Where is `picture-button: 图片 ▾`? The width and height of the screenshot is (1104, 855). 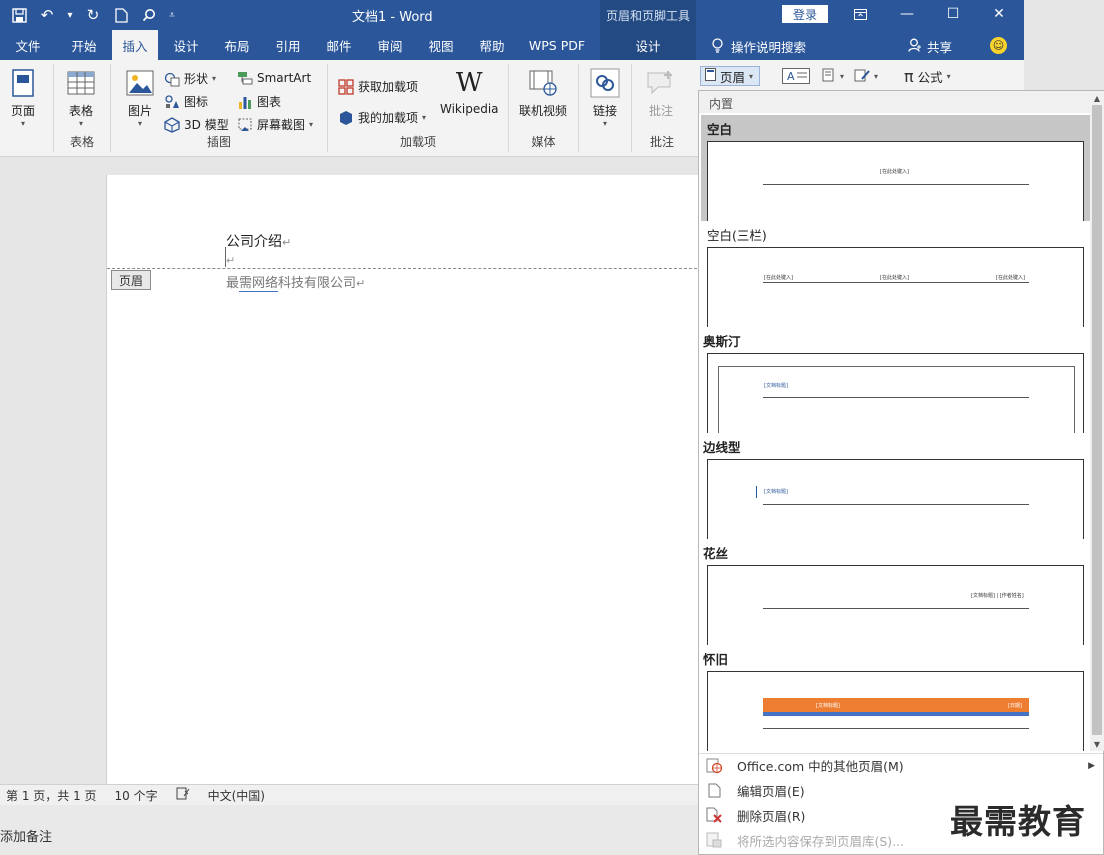
picture-button: 图片 ▾ is located at coordinates (140, 98).